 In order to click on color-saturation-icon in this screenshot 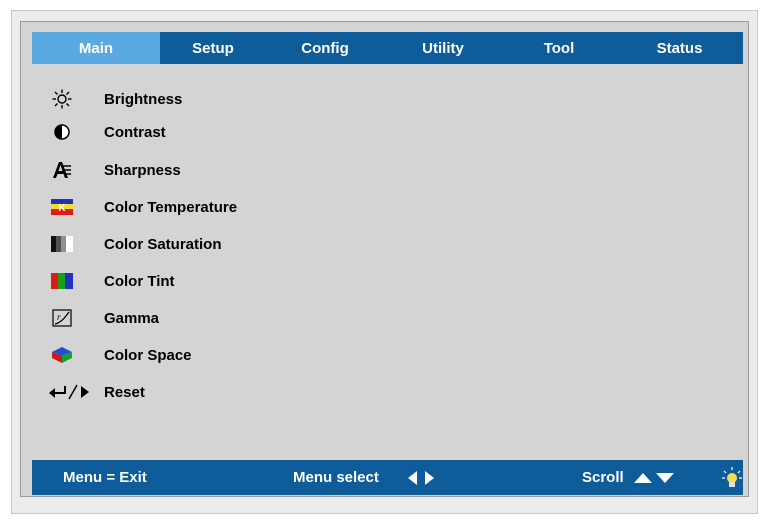, I will do `click(62, 244)`.